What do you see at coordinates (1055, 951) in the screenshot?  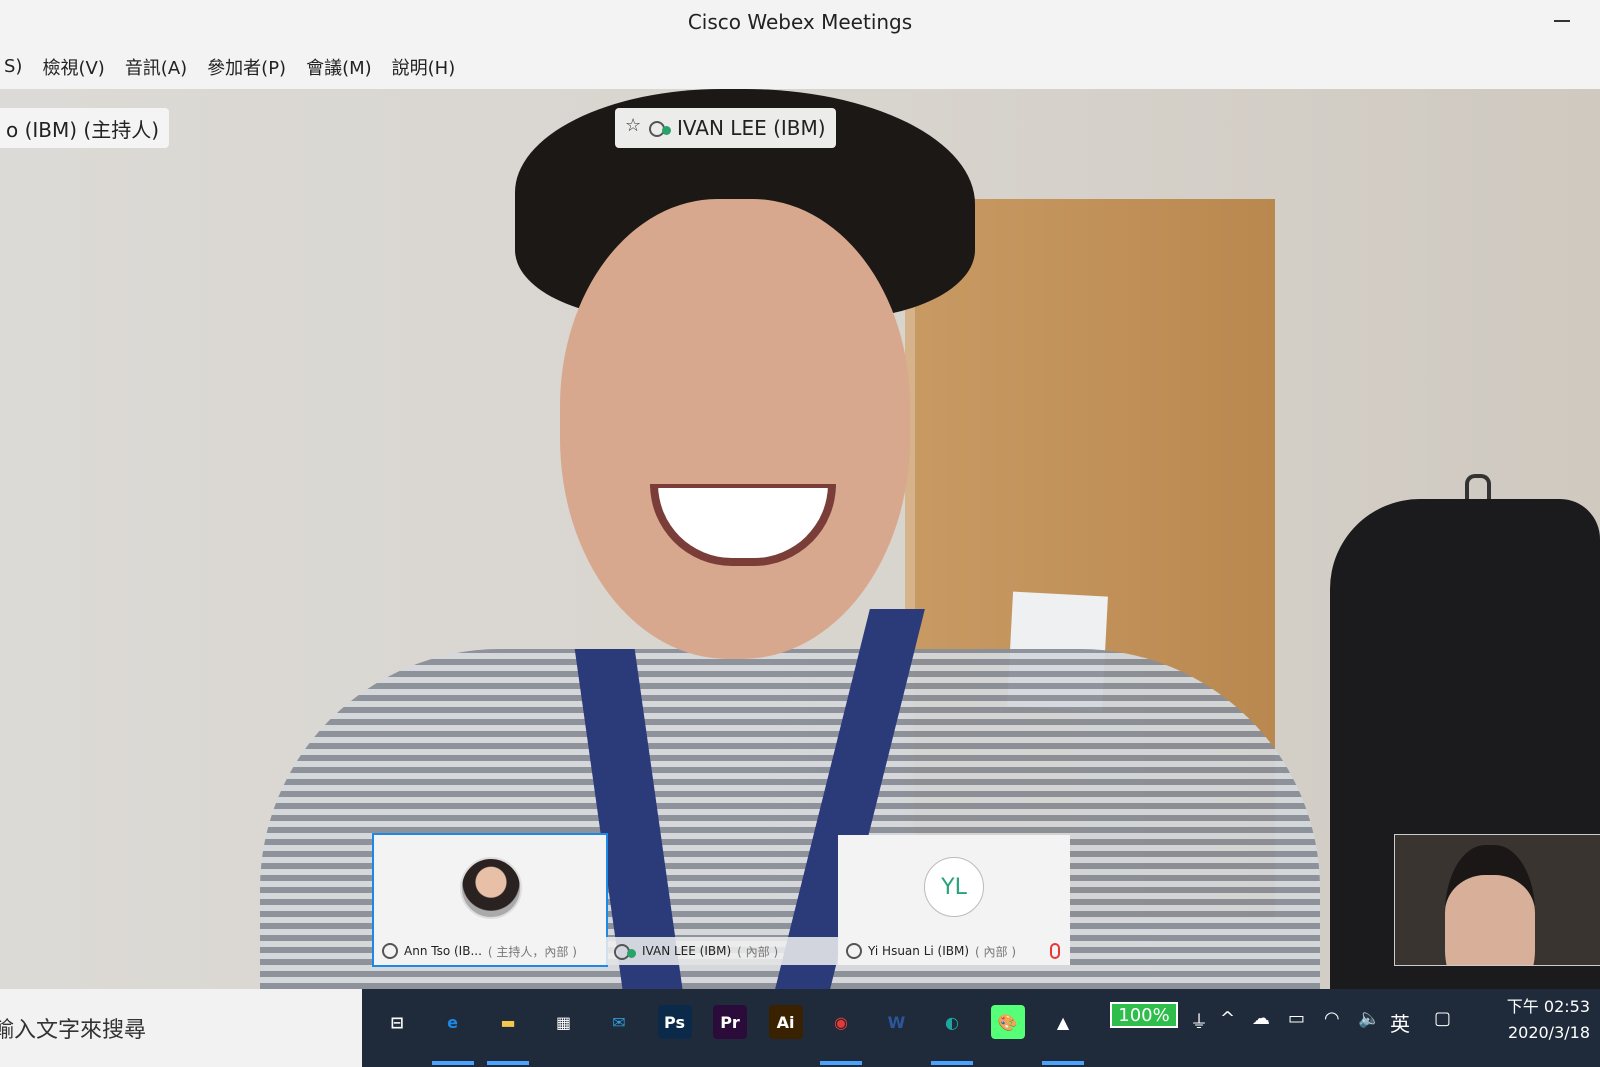 I see `mic-muted-icon` at bounding box center [1055, 951].